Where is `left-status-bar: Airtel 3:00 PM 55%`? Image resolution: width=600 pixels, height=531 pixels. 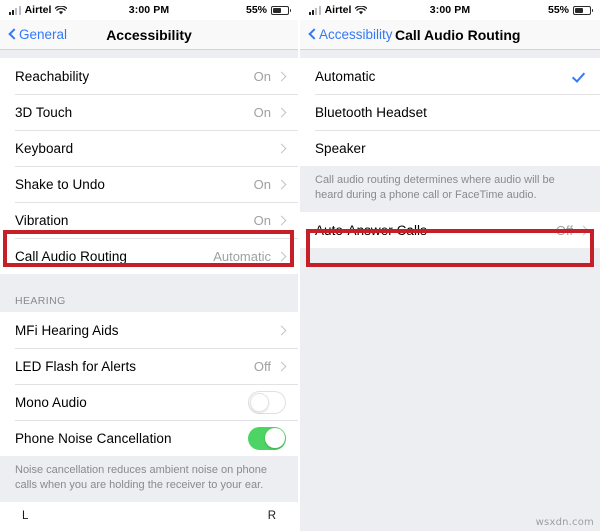
left-status-bar: Airtel 3:00 PM 55% is located at coordinates (149, 10).